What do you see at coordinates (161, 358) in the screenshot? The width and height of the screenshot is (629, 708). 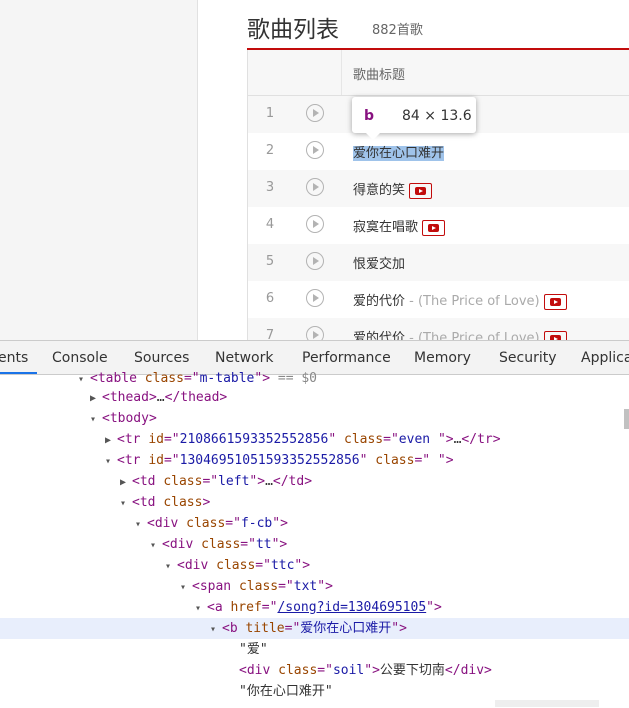 I see `tab-sources: Sources` at bounding box center [161, 358].